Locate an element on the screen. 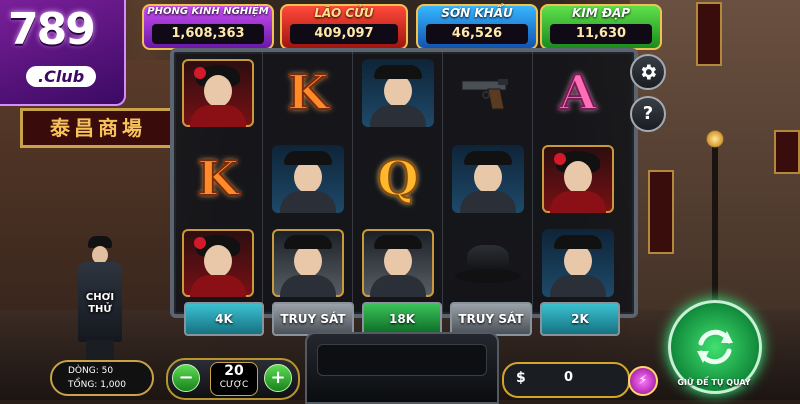 The image size is (800, 404). try-line-2: THỬ is located at coordinates (100, 309).